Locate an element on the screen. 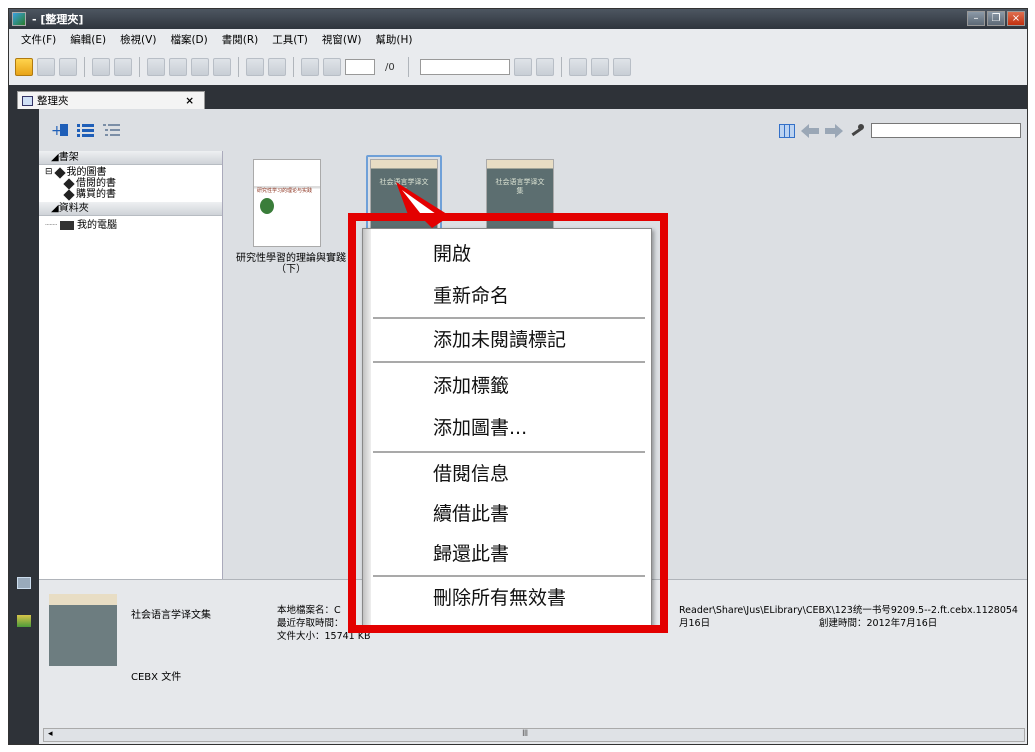  zoom-in-icon is located at coordinates (156, 67).